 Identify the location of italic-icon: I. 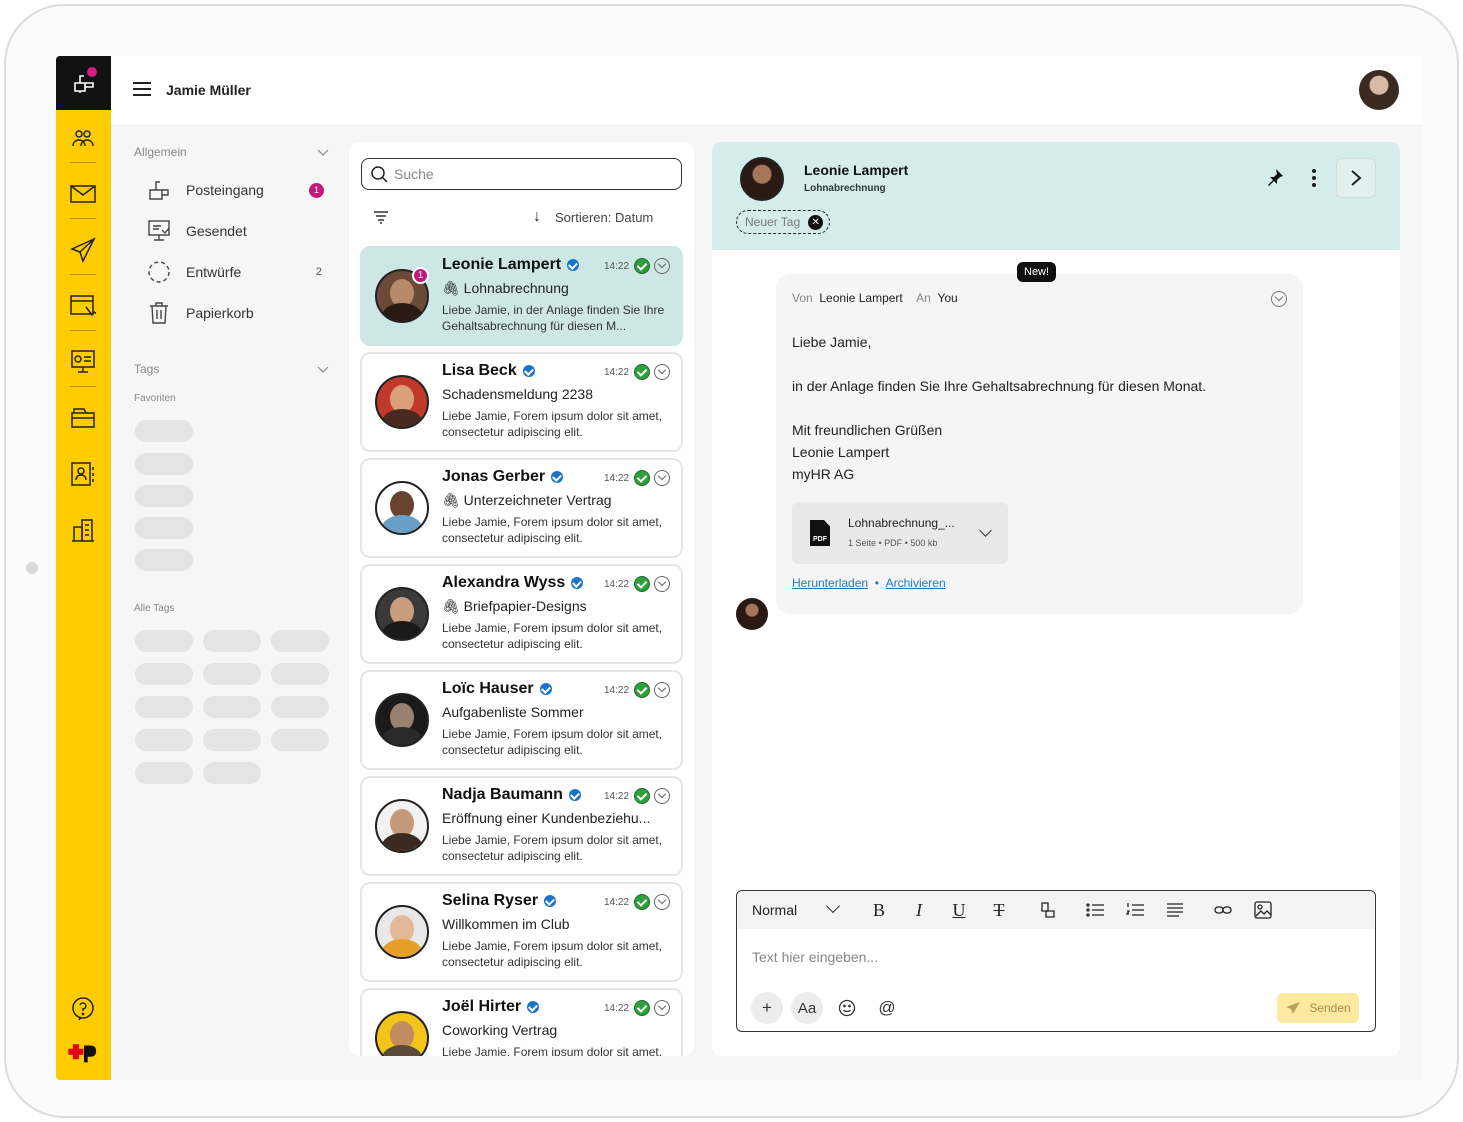
(919, 910).